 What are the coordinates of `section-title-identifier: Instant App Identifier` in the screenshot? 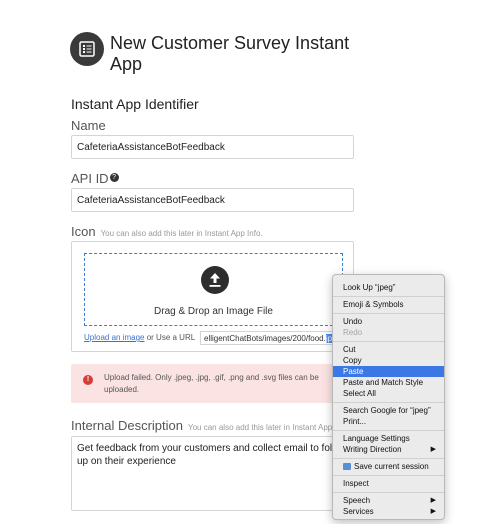 It's located at (135, 104).